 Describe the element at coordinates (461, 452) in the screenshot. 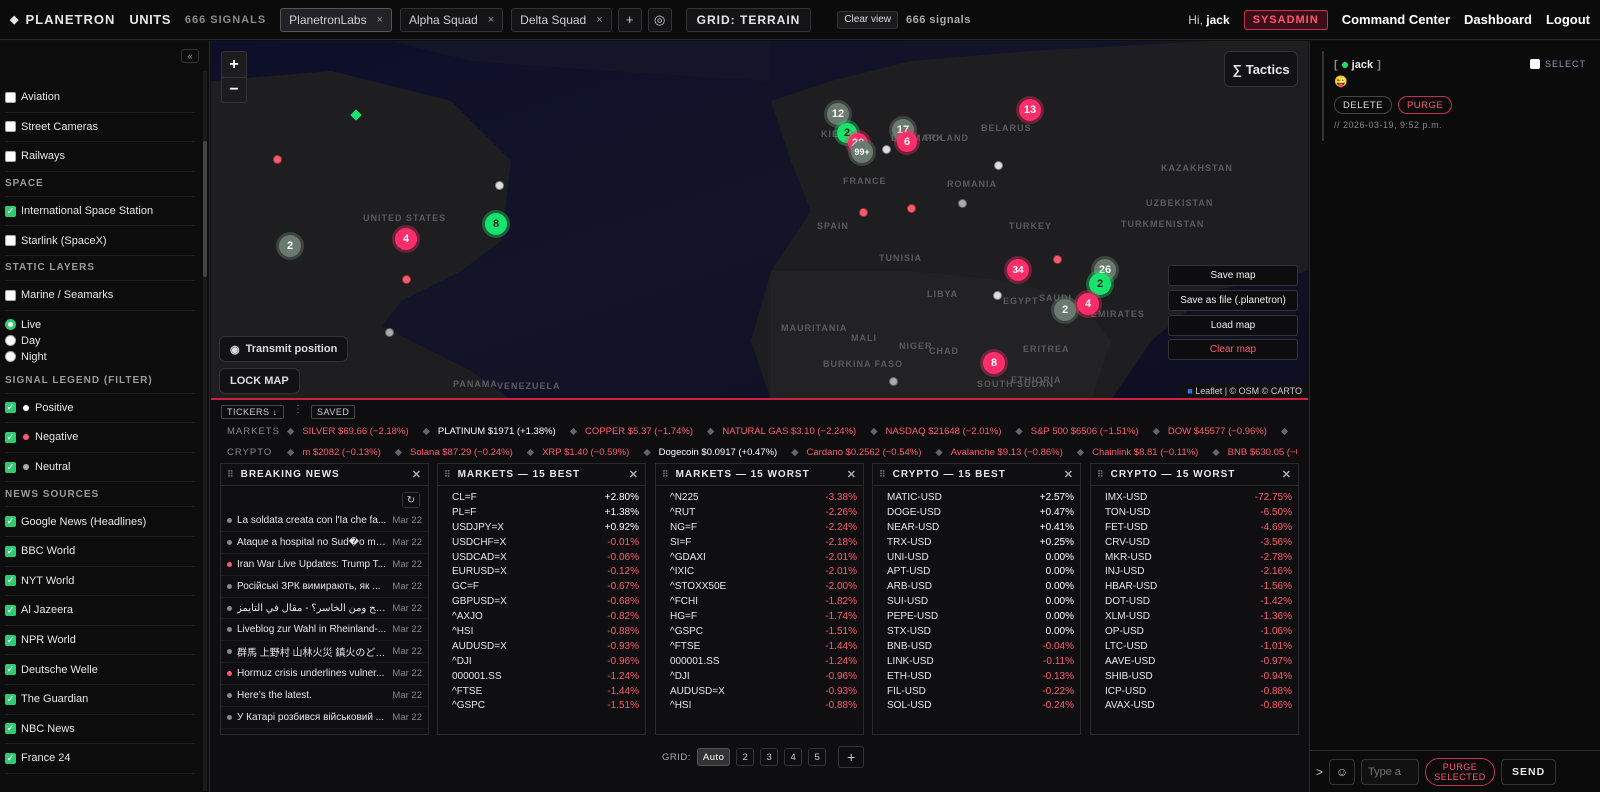

I see `ticker-item: Solana $87.29 (−0.24%)` at that location.